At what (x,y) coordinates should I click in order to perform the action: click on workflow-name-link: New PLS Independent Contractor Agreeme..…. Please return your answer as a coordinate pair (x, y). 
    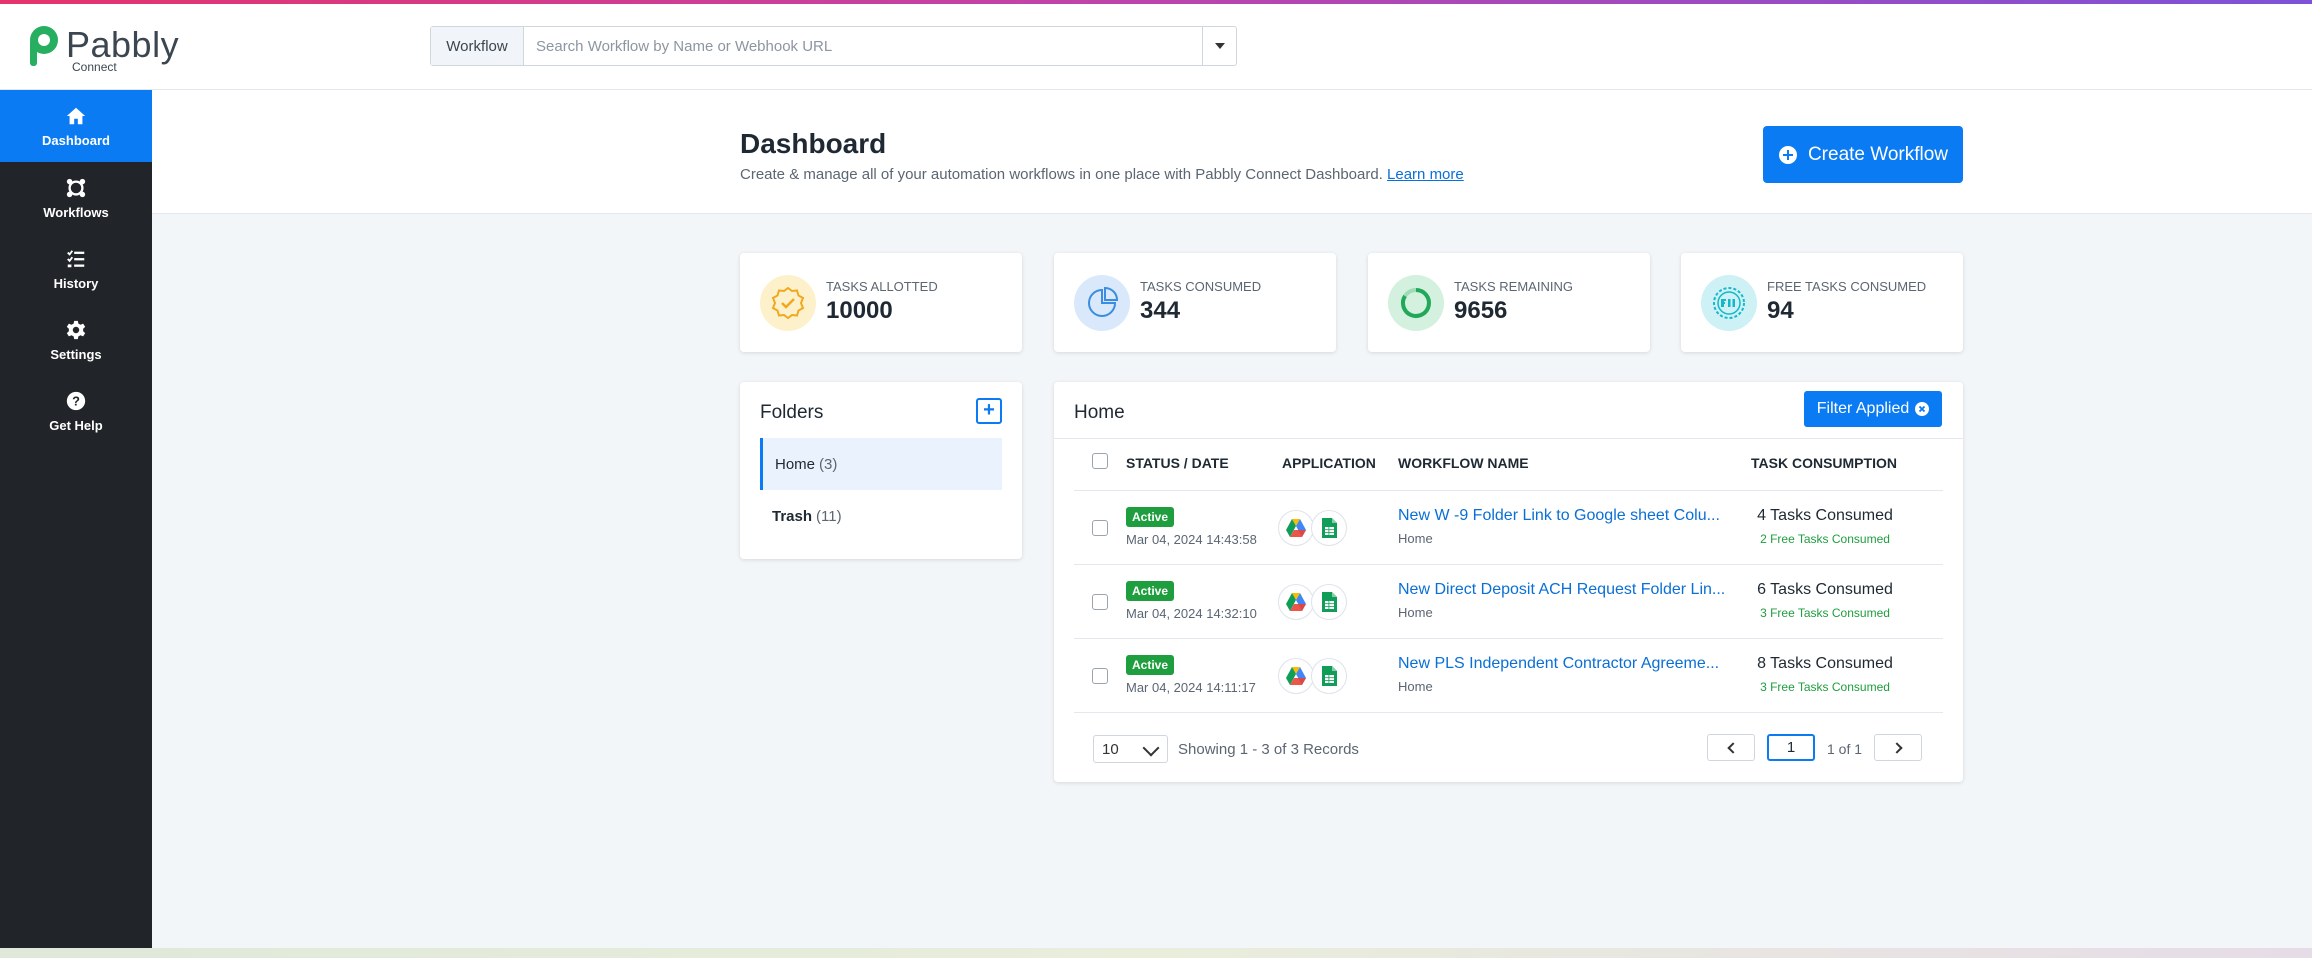
    Looking at the image, I should click on (1558, 664).